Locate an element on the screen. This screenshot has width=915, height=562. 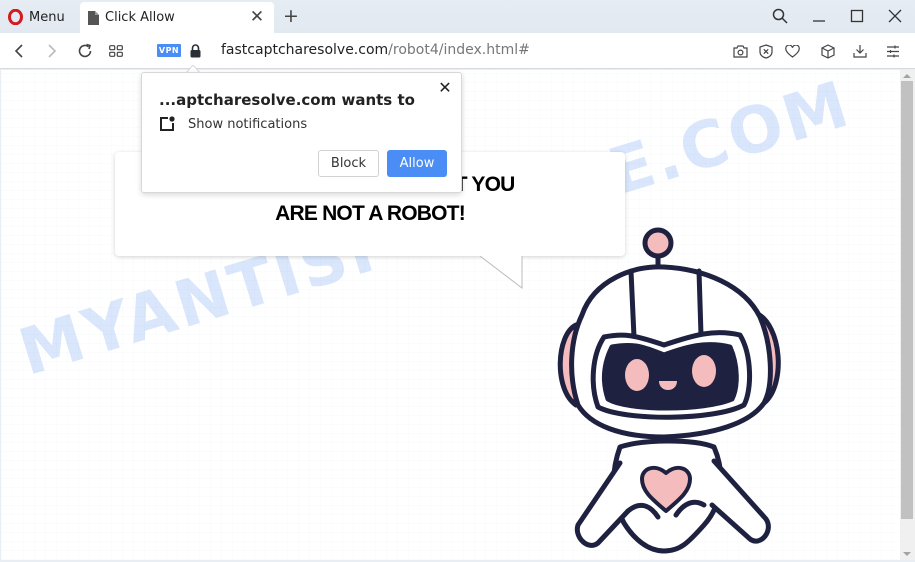
new-tab-button: + is located at coordinates (291, 16).